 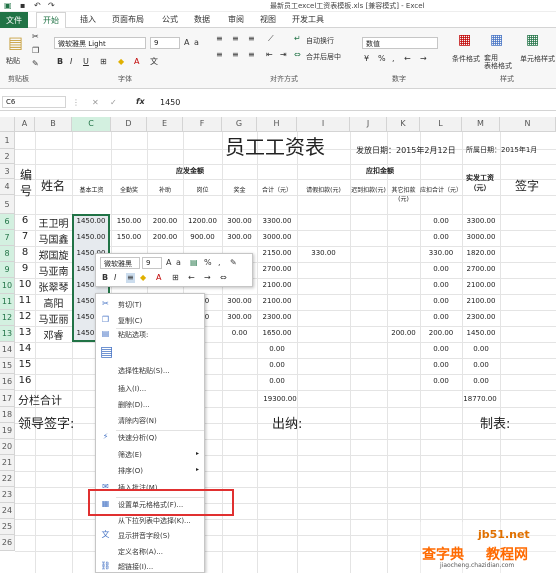 I want to click on mini-merge-icon: ⇔, so click(x=223, y=278).